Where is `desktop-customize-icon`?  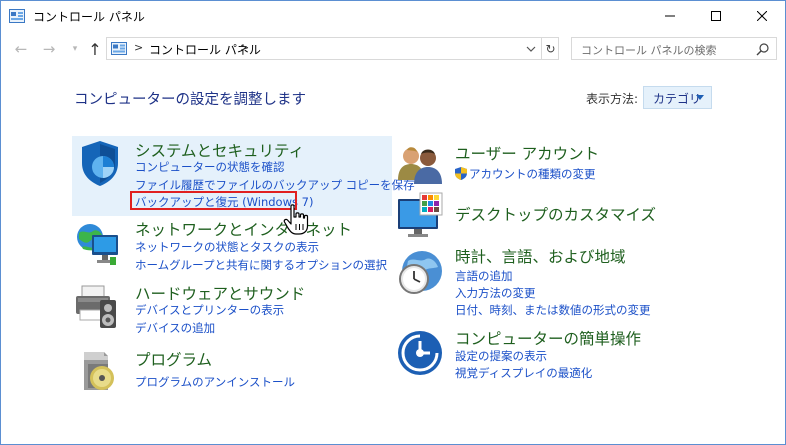 desktop-customize-icon is located at coordinates (420, 214).